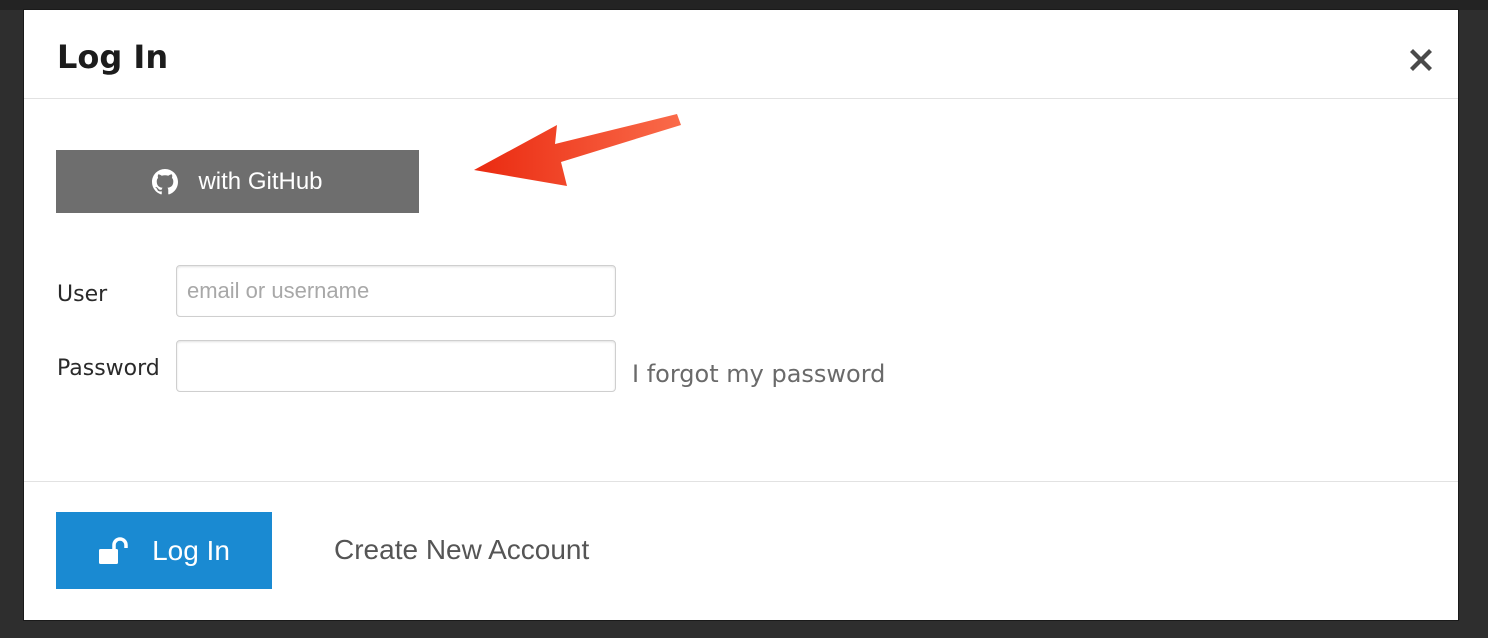 This screenshot has height=638, width=1488. What do you see at coordinates (165, 181) in the screenshot?
I see `github-icon` at bounding box center [165, 181].